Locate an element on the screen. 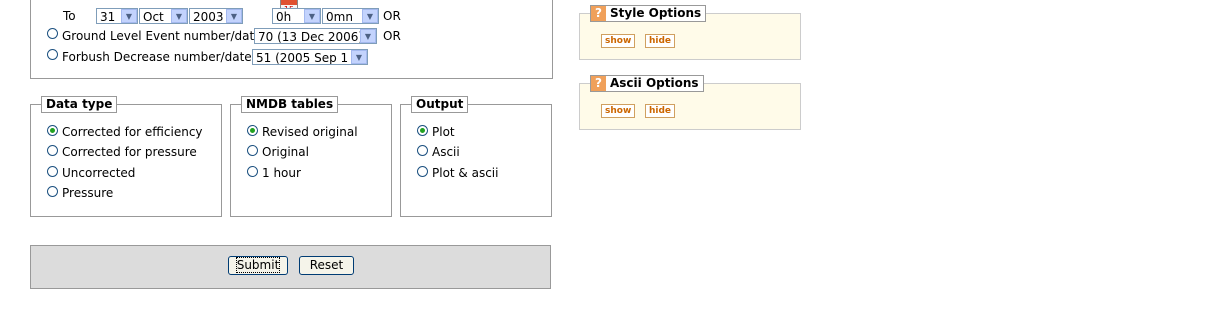 The height and width of the screenshot is (317, 1230). gle-radio is located at coordinates (52, 33).